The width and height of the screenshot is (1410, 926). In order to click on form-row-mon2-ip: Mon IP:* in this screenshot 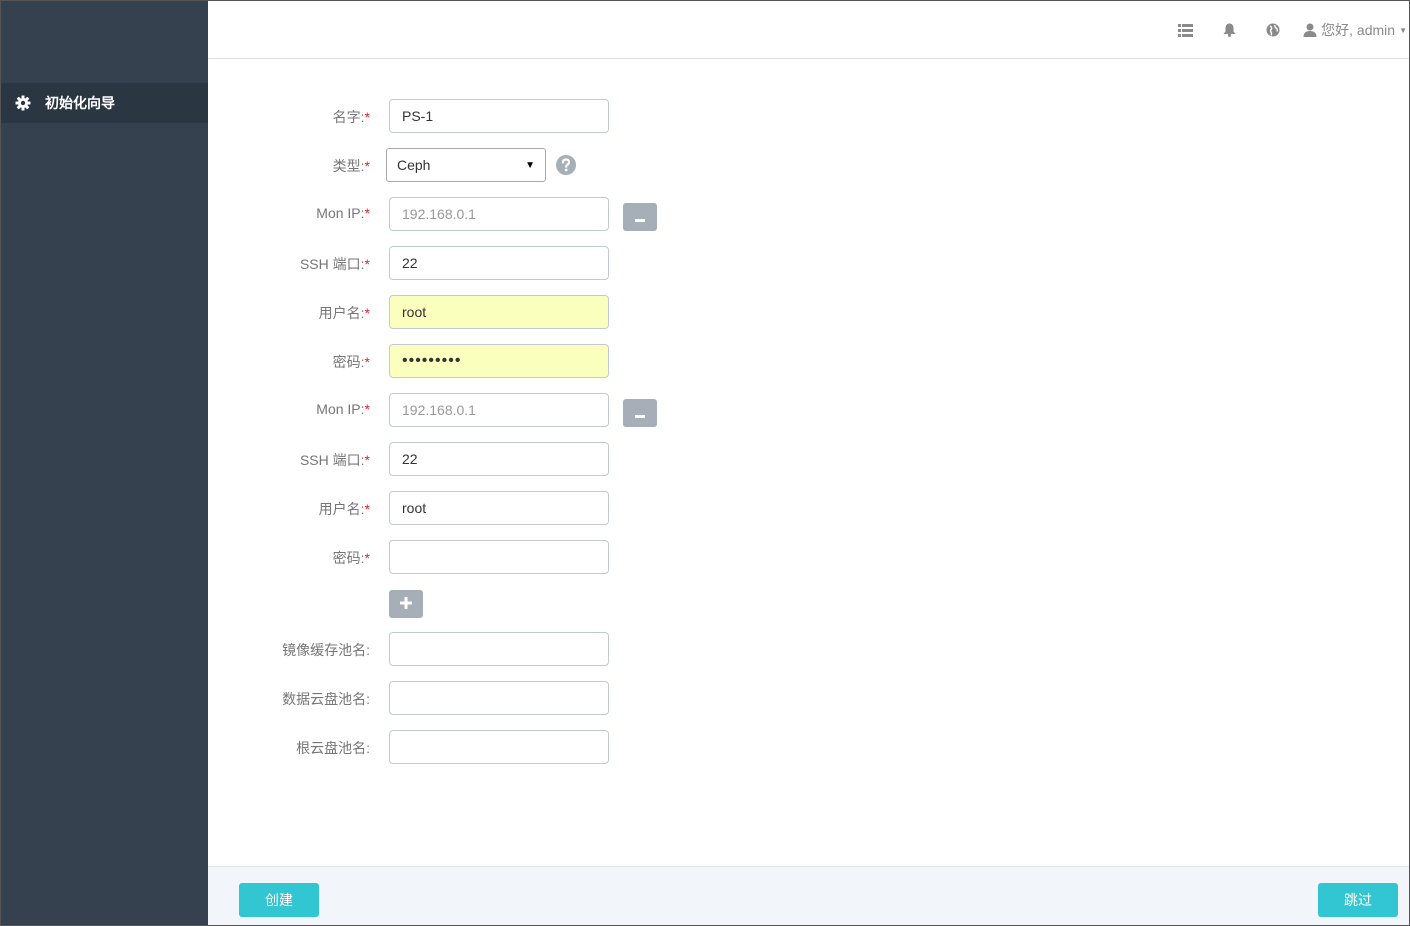, I will do `click(508, 410)`.